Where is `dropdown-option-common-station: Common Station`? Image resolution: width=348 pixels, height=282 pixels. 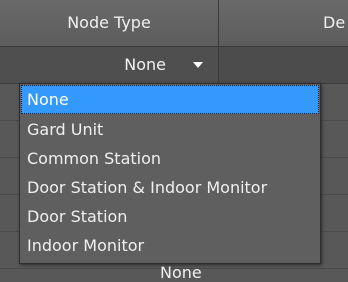
dropdown-option-common-station: Common Station is located at coordinates (170, 158).